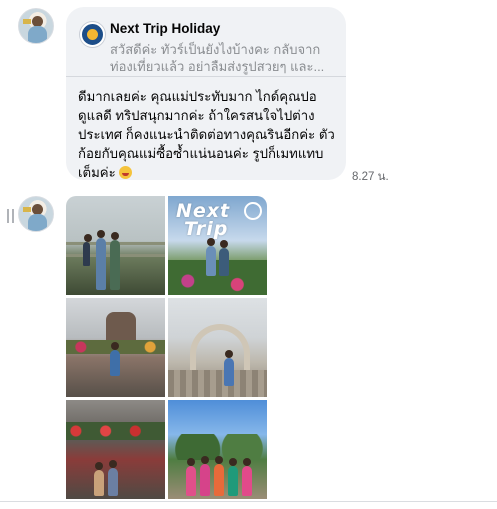 Image resolution: width=497 pixels, height=509 pixels. I want to click on reply-divider, so click(206, 76).